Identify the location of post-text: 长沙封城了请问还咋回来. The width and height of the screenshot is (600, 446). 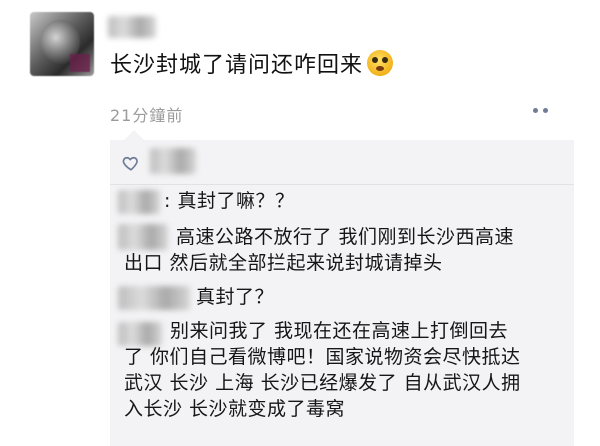
(252, 65).